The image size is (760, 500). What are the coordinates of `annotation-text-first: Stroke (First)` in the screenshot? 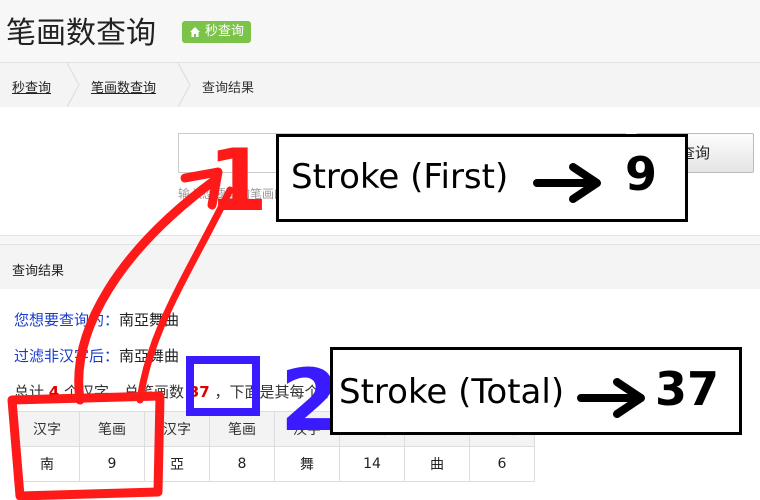 It's located at (400, 177).